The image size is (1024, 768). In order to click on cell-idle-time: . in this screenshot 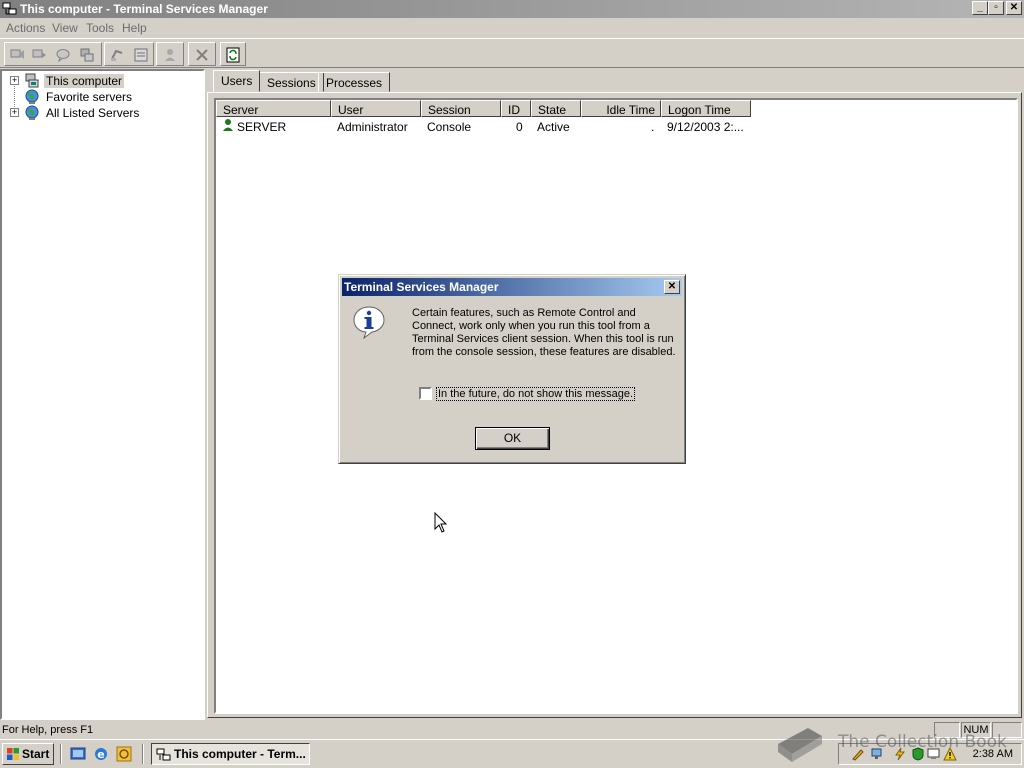, I will do `click(653, 127)`.